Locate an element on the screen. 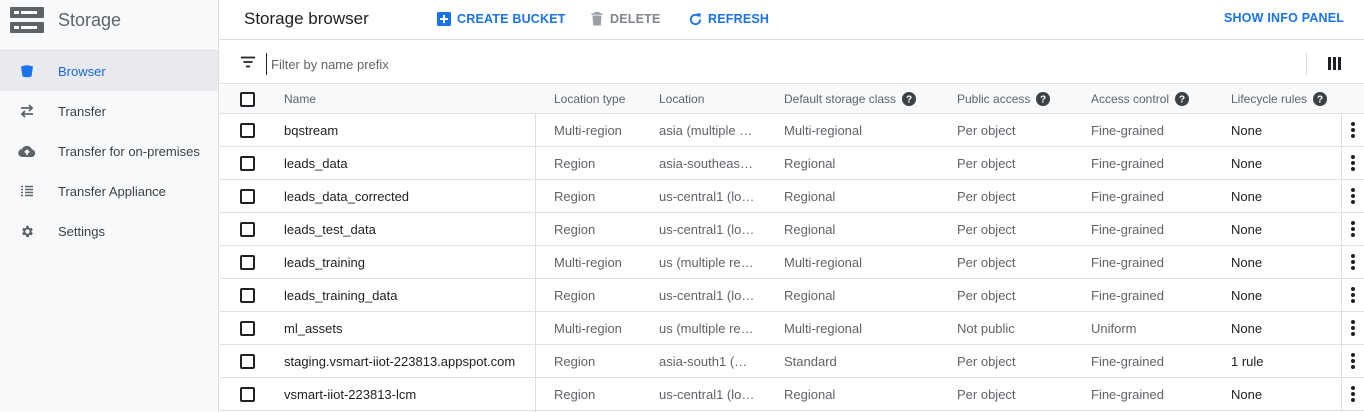 The height and width of the screenshot is (412, 1364). bucket-name-link: leads_training_data is located at coordinates (340, 295).